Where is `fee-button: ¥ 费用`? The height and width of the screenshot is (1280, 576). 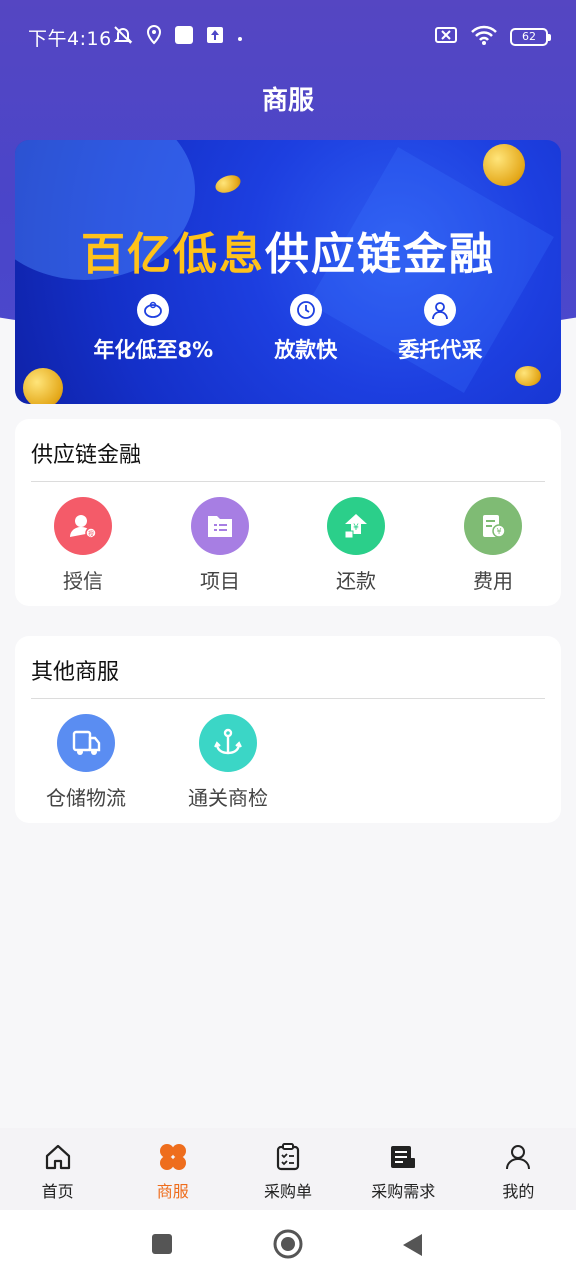 fee-button: ¥ 费用 is located at coordinates (493, 545).